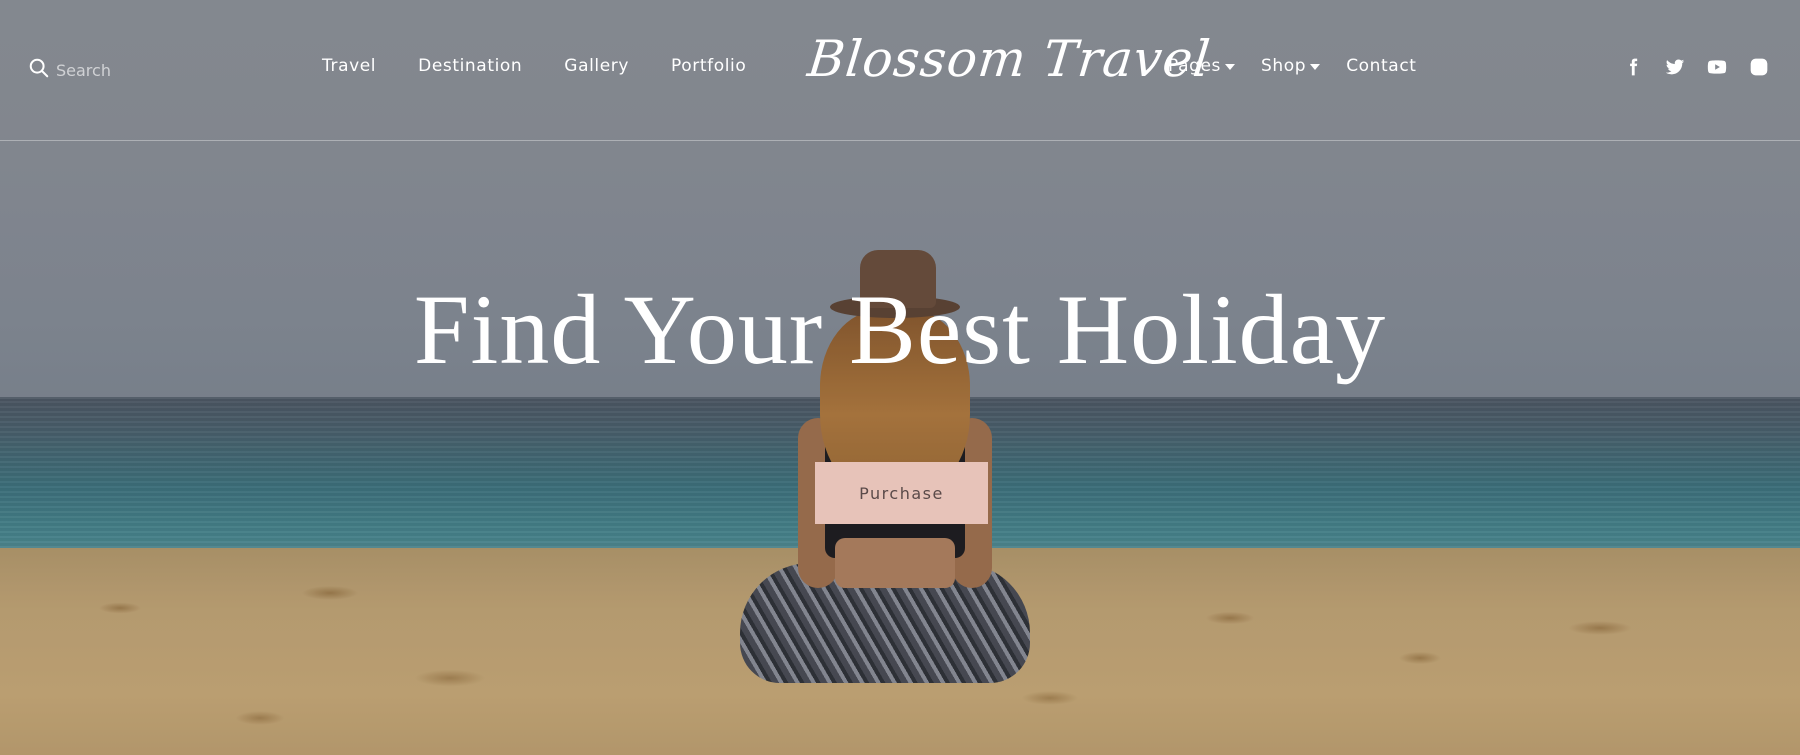 This screenshot has height=755, width=1800. What do you see at coordinates (534, 66) in the screenshot?
I see `primary-nav-left: Travel Destination Gallery Portfolio` at bounding box center [534, 66].